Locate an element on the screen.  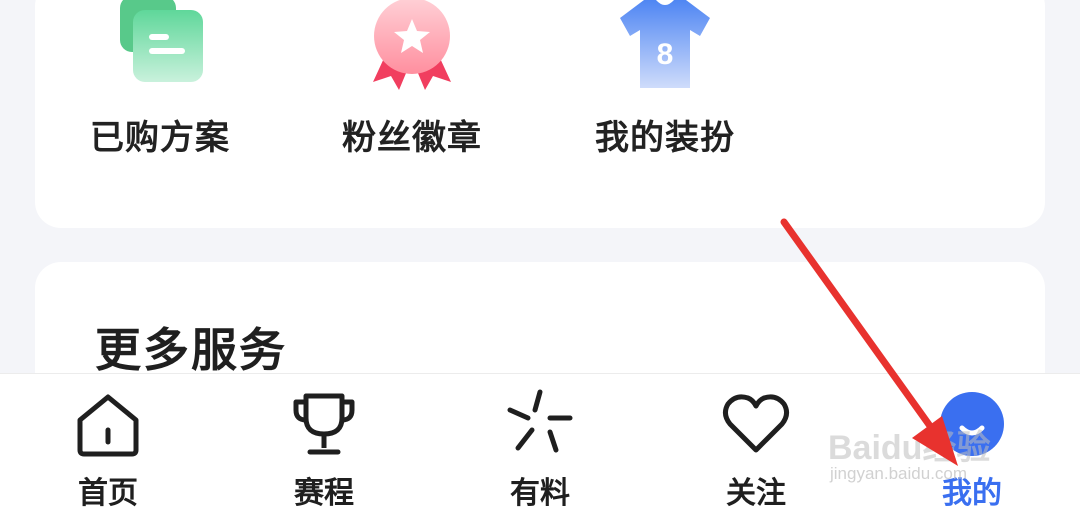
profile-icon is located at coordinates (972, 424).